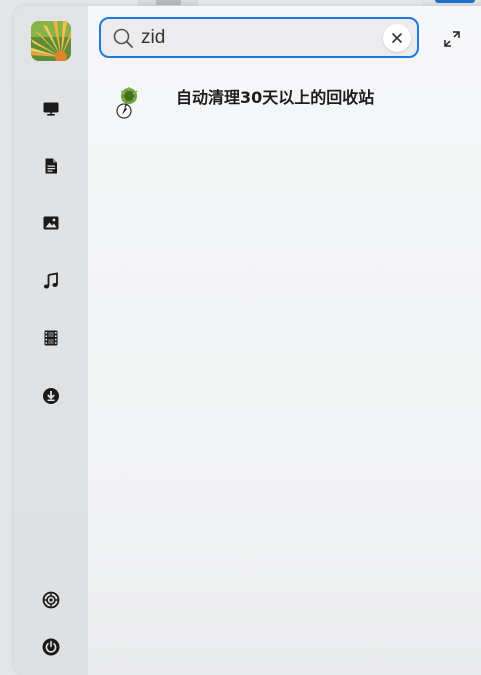 The width and height of the screenshot is (481, 675). Describe the element at coordinates (123, 38) in the screenshot. I see `search-icon` at that location.